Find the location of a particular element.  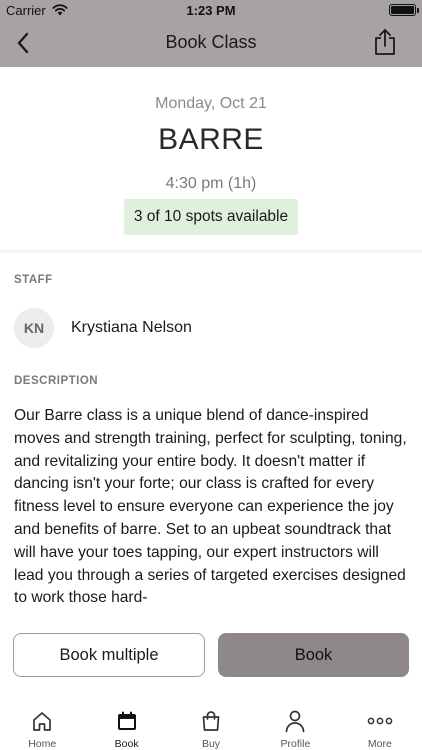

tab-home: Home is located at coordinates (42, 725).